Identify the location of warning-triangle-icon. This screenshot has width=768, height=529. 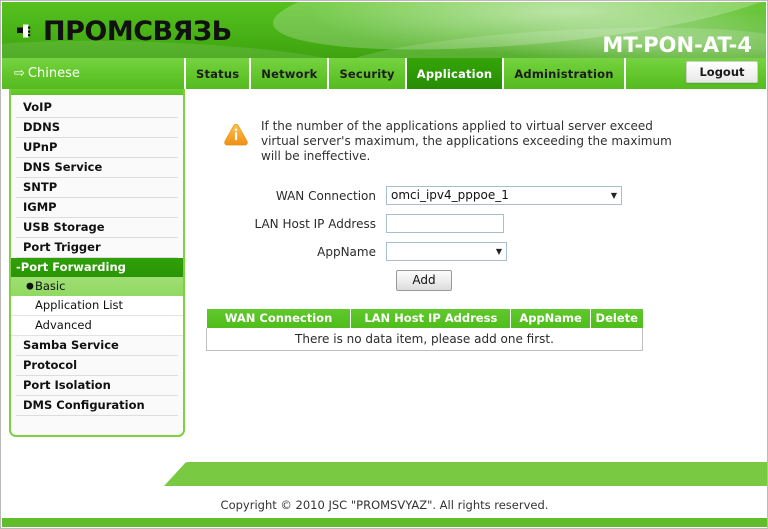
(236, 135).